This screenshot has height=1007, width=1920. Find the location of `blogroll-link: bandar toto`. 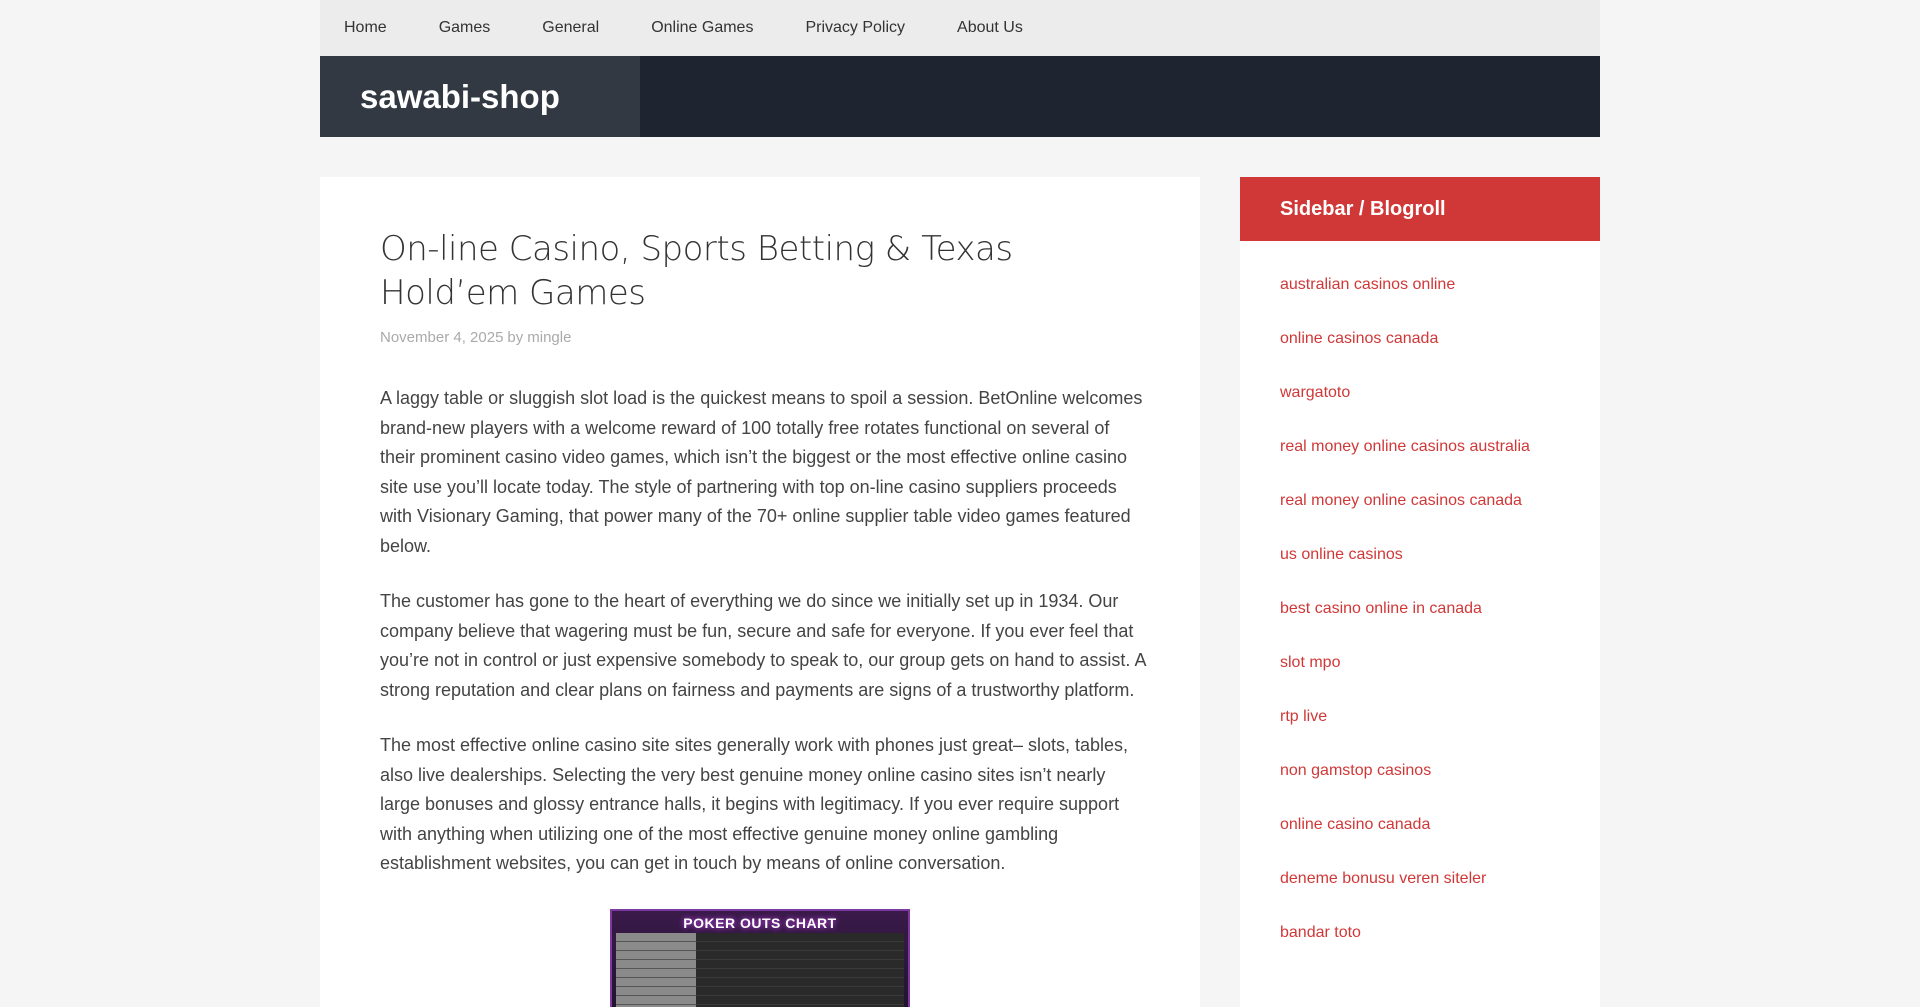

blogroll-link: bandar toto is located at coordinates (1440, 950).